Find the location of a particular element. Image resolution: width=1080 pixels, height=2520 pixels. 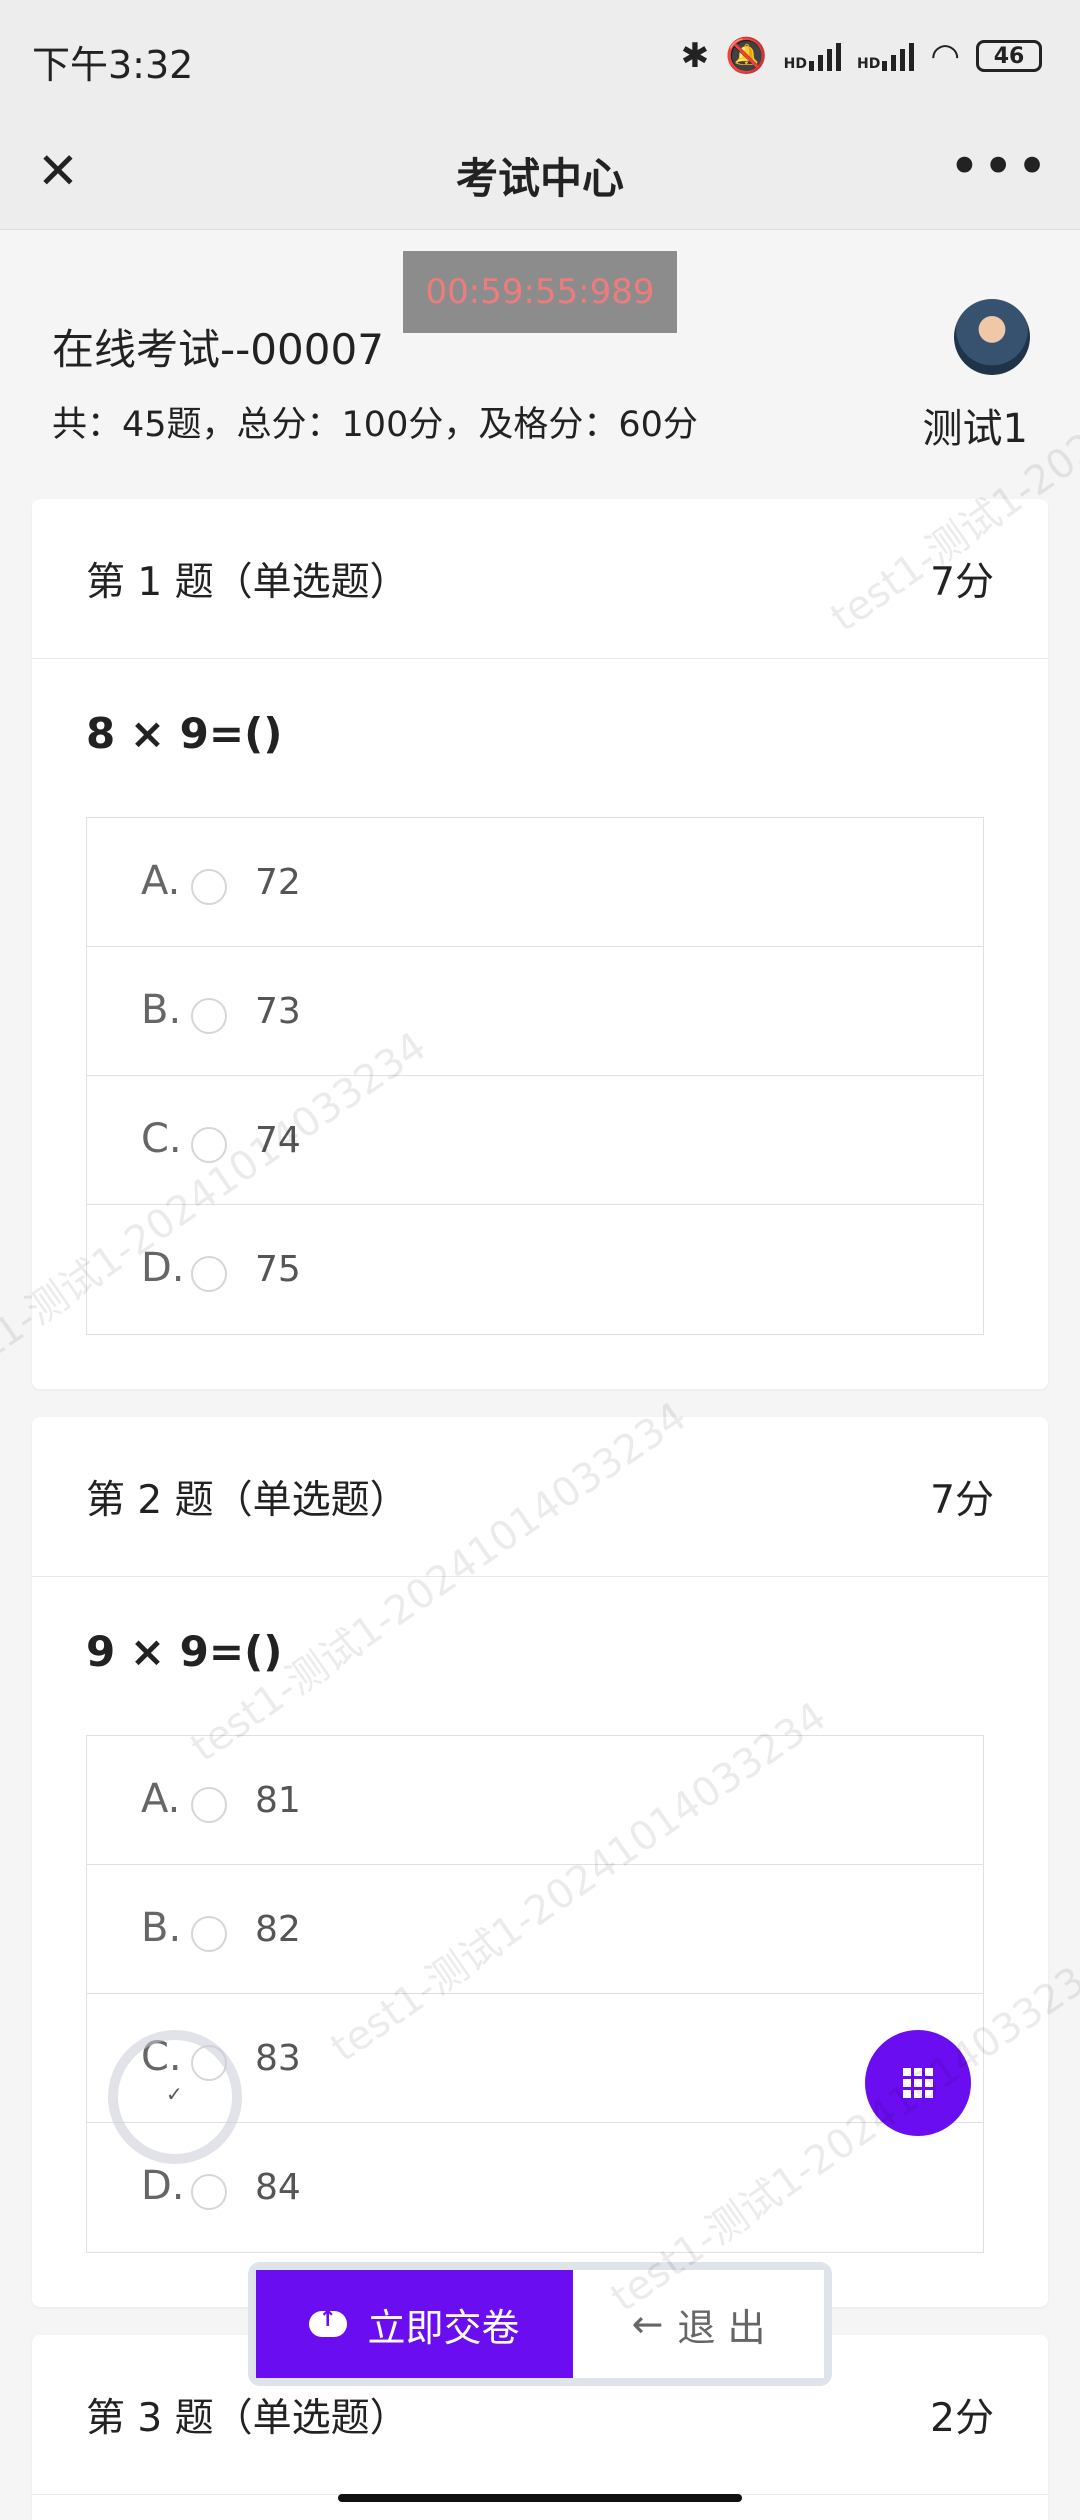

signal-icon-2: HD is located at coordinates (885, 56).